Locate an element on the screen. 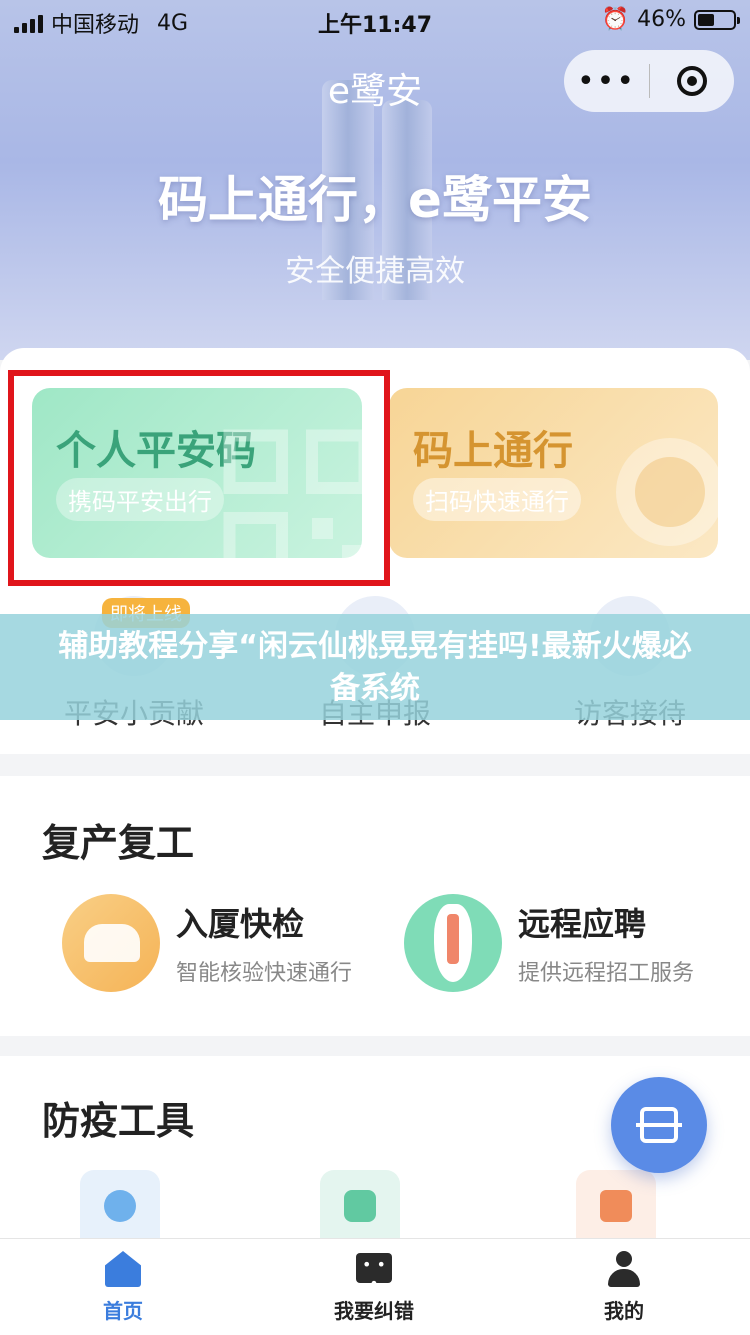  service-title: 远程应聘 is located at coordinates (582, 924).